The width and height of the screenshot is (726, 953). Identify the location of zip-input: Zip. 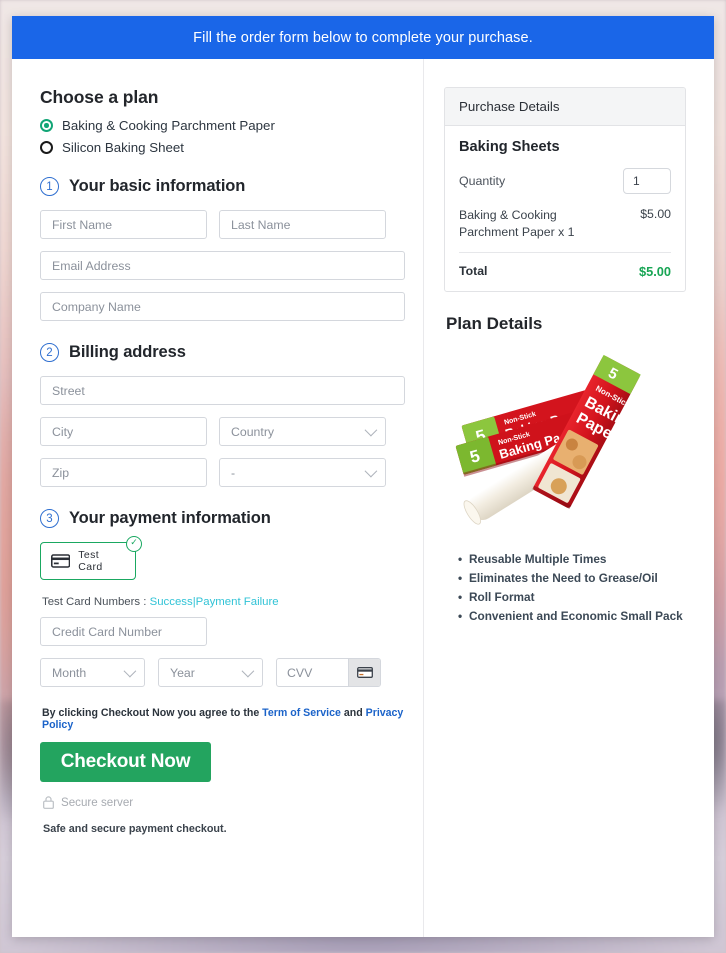
(123, 472).